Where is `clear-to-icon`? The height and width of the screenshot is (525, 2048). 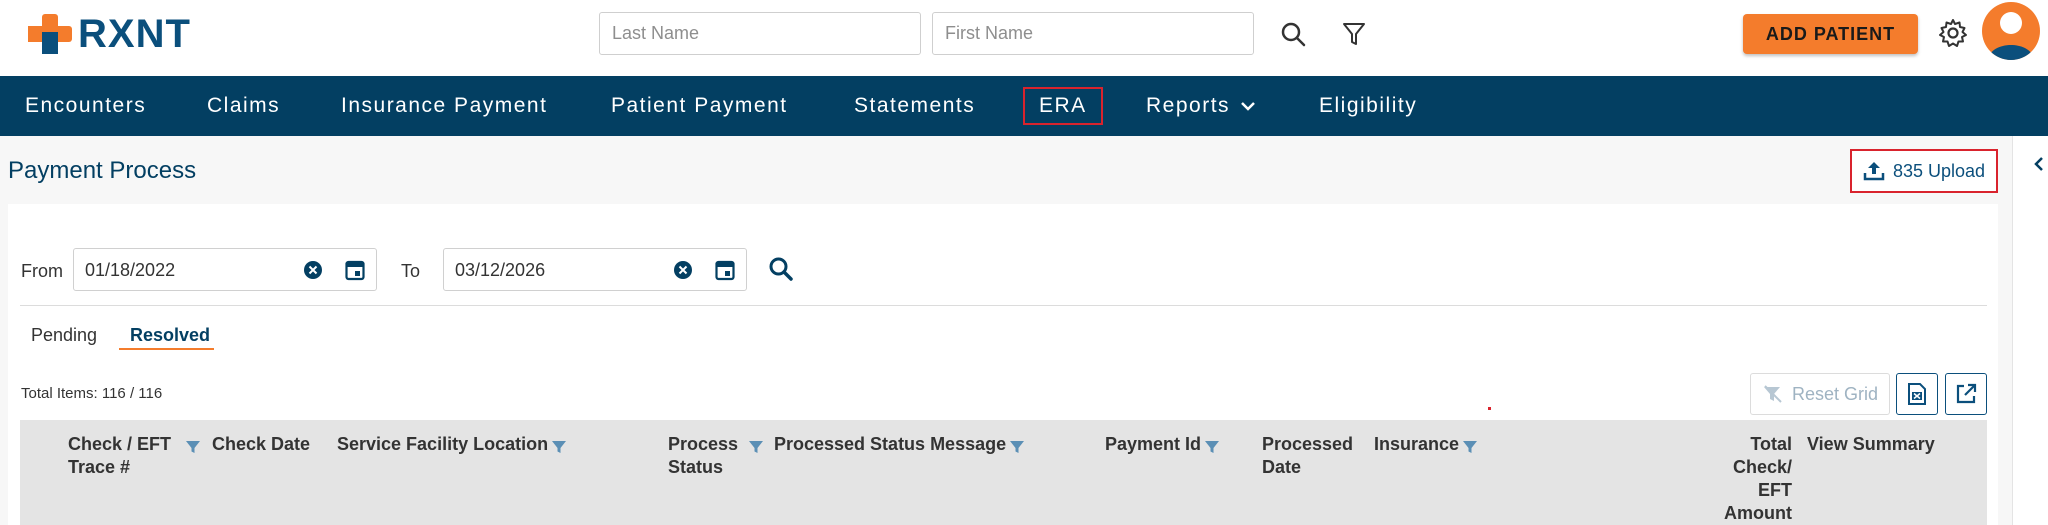
clear-to-icon is located at coordinates (683, 272).